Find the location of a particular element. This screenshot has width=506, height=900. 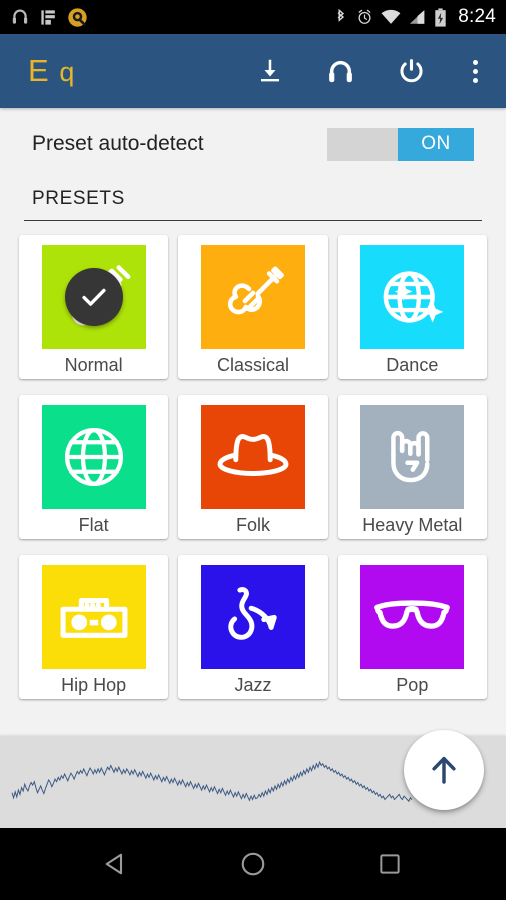

boombox-icon is located at coordinates (94, 618).